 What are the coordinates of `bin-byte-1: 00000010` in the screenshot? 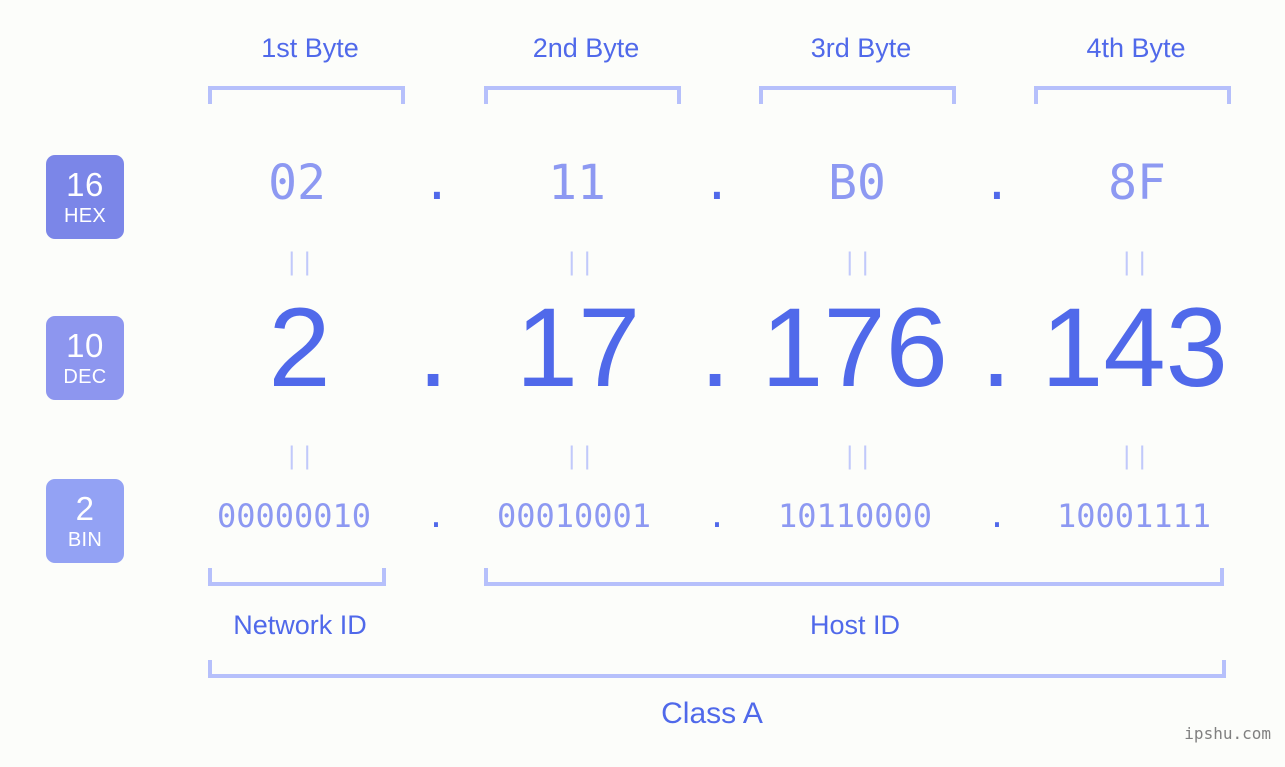 It's located at (294, 516).